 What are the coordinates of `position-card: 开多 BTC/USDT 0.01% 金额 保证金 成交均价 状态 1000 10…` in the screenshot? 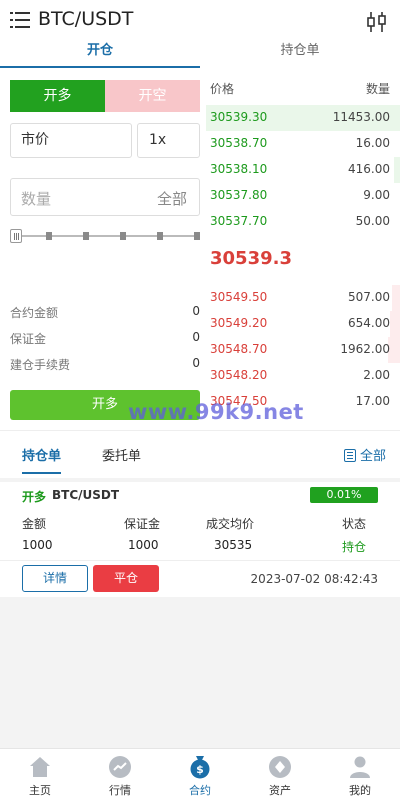 It's located at (200, 539).